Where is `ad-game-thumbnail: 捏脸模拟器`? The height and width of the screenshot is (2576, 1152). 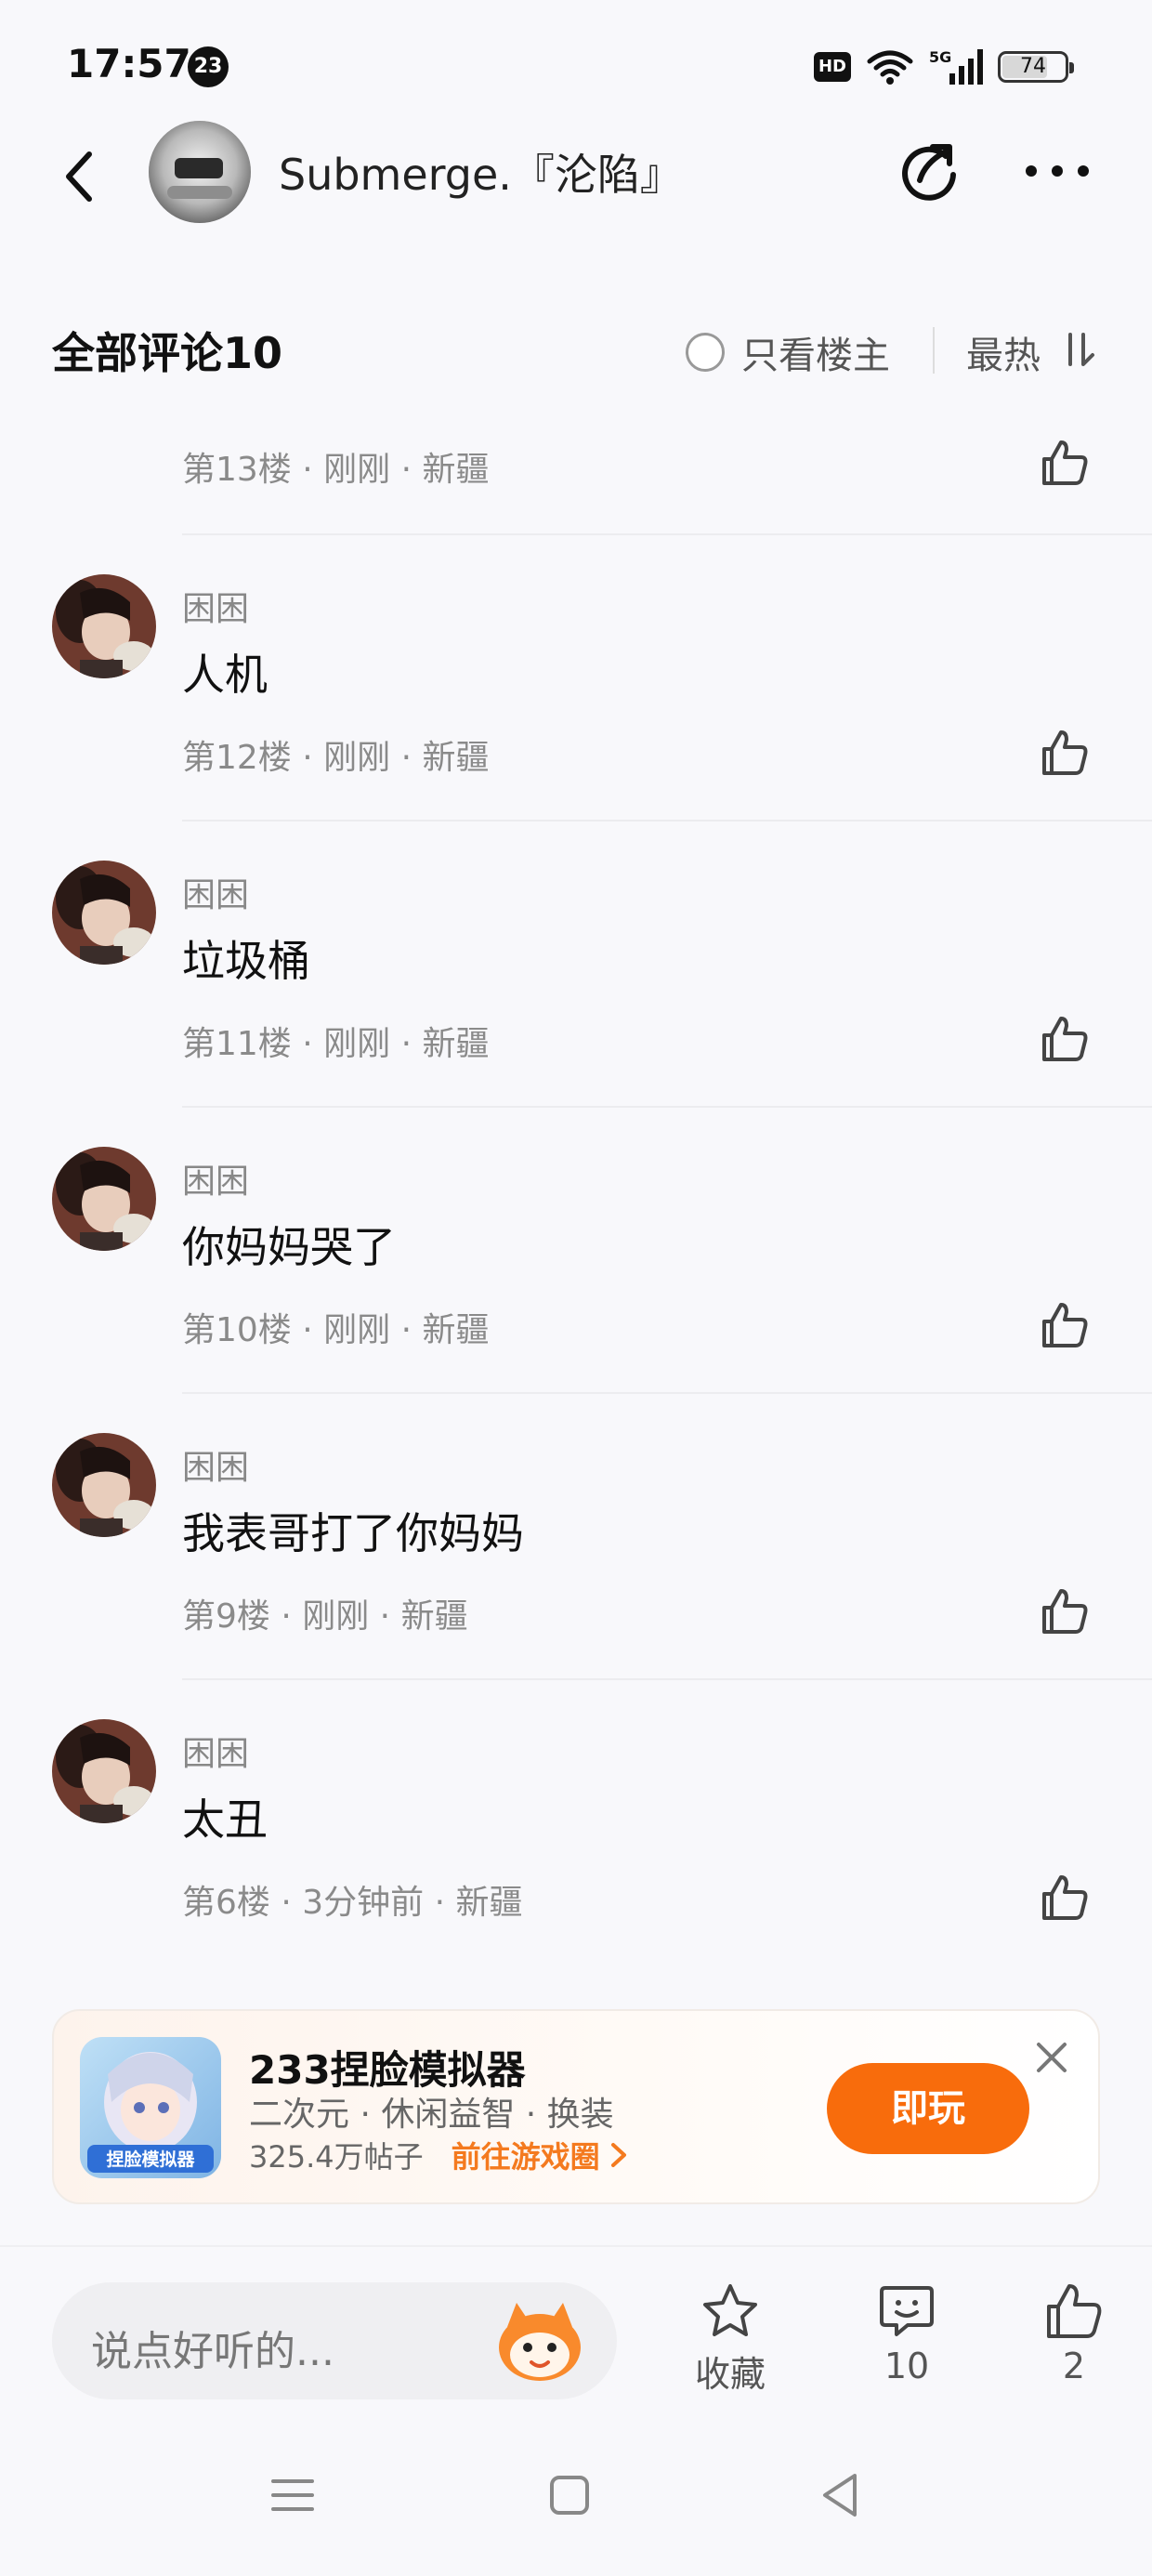 ad-game-thumbnail: 捏脸模拟器 is located at coordinates (150, 2107).